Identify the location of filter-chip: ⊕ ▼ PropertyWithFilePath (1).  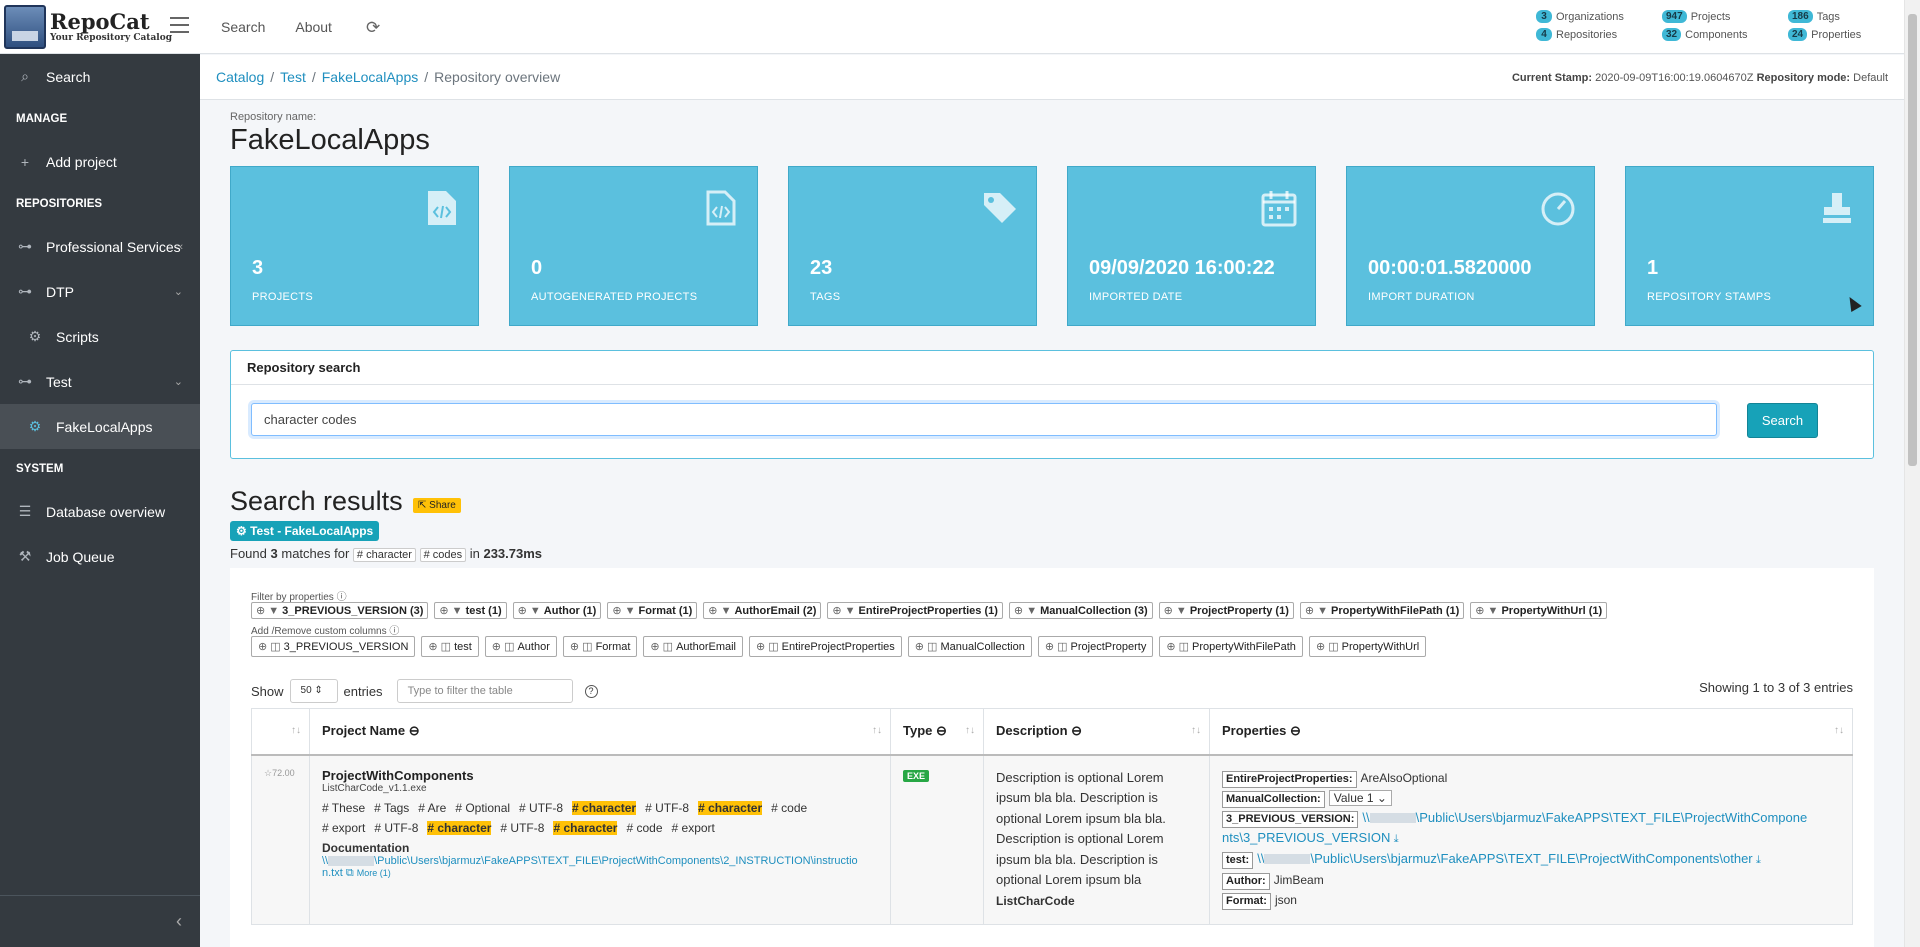
(1382, 610).